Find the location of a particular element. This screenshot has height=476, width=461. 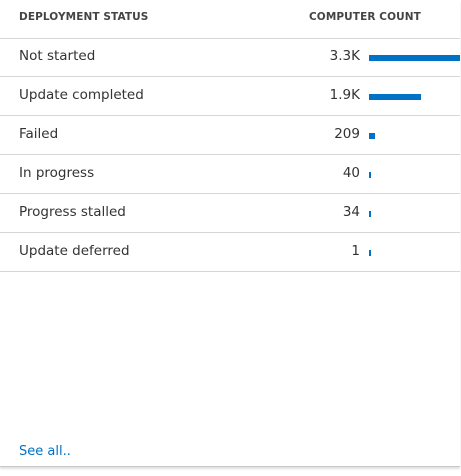

status-label: Not started is located at coordinates (57, 56).